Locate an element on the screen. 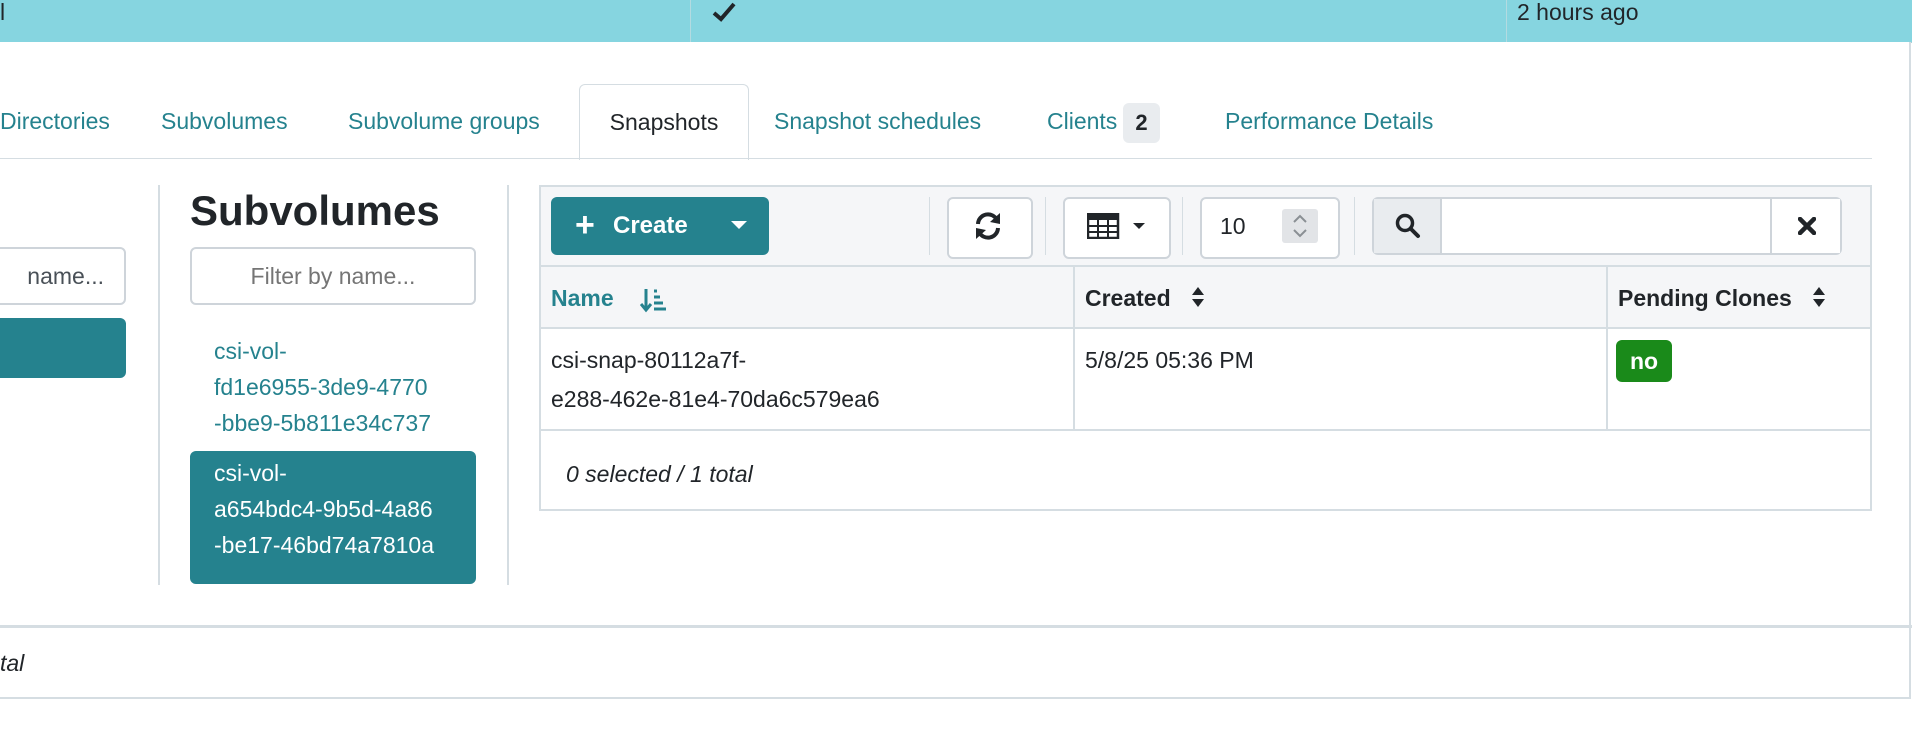 The width and height of the screenshot is (1912, 740). close-icon is located at coordinates (1807, 226).